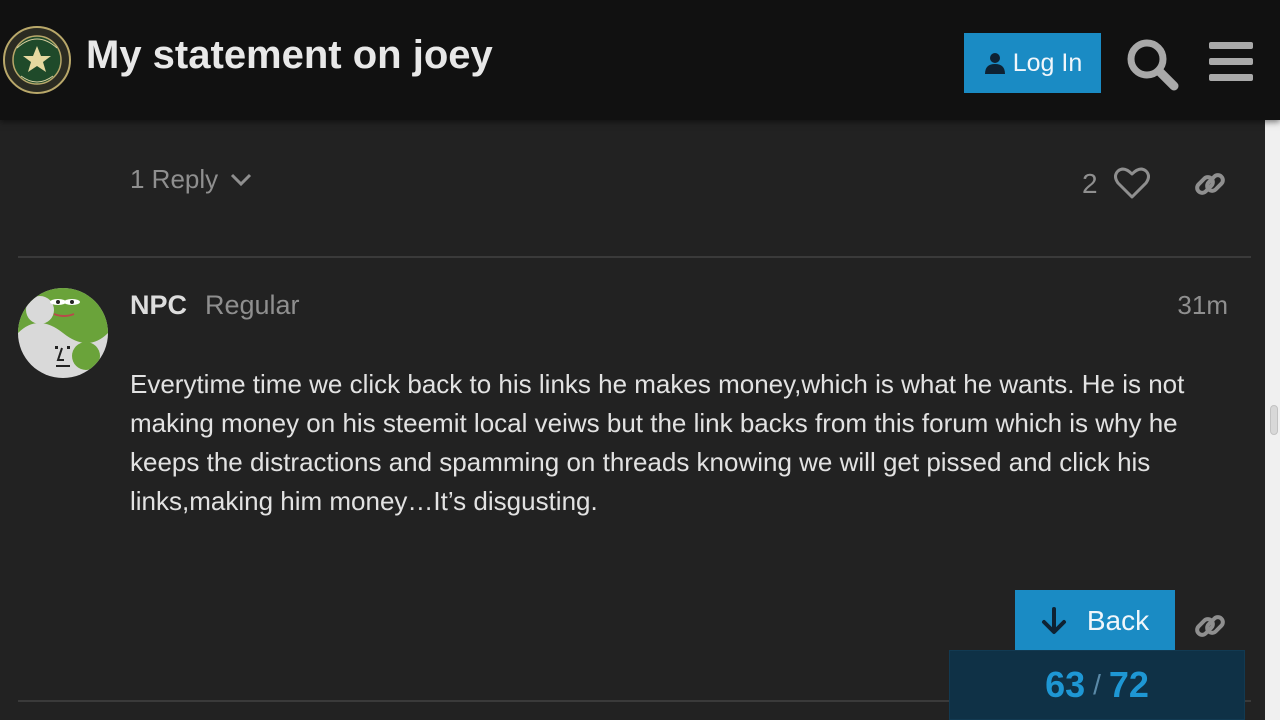  I want to click on like-count: 2, so click(1090, 183).